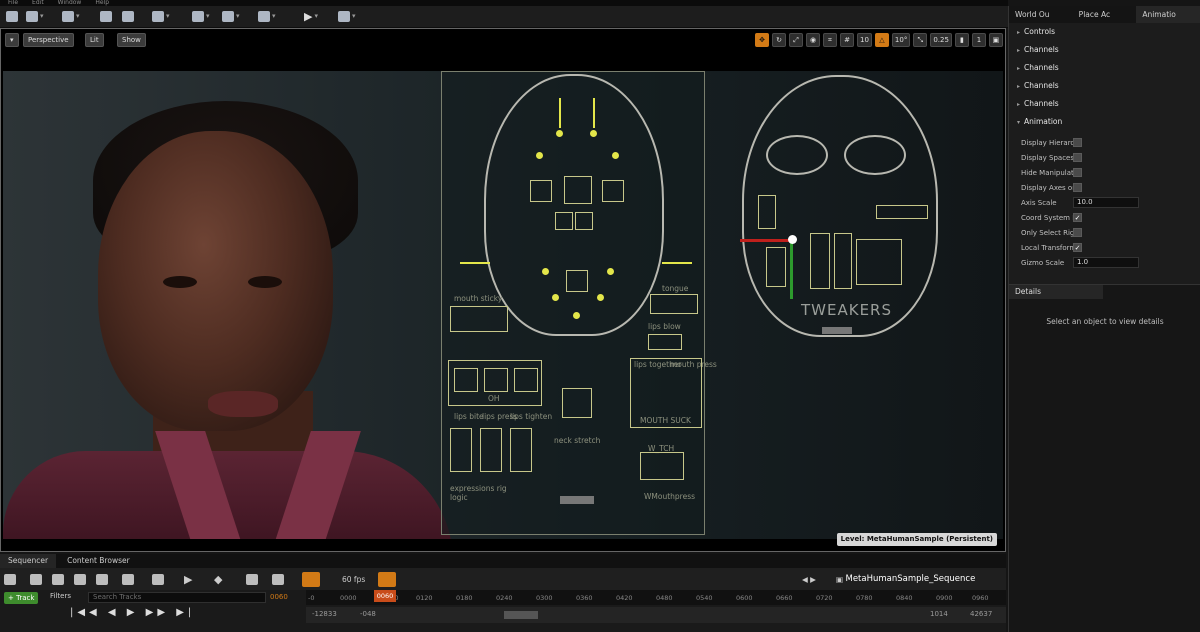  I want to click on rotate-icon: ↻, so click(779, 40).